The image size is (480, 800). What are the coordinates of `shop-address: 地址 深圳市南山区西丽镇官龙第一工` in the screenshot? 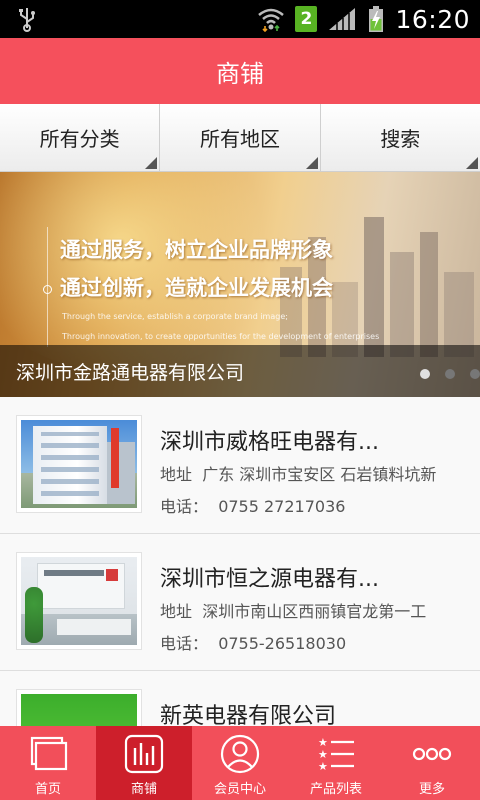 It's located at (312, 610).